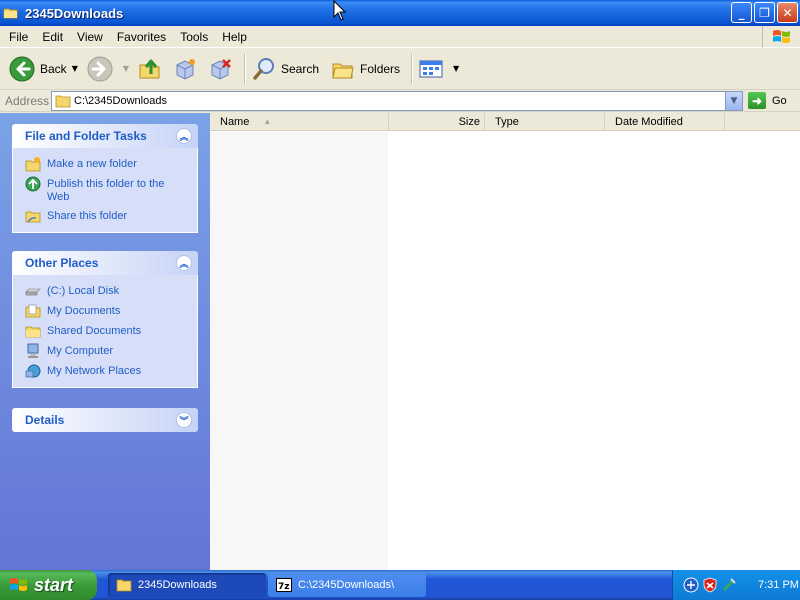 The width and height of the screenshot is (800, 600). What do you see at coordinates (62, 263) in the screenshot?
I see `panel-title: Other Places` at bounding box center [62, 263].